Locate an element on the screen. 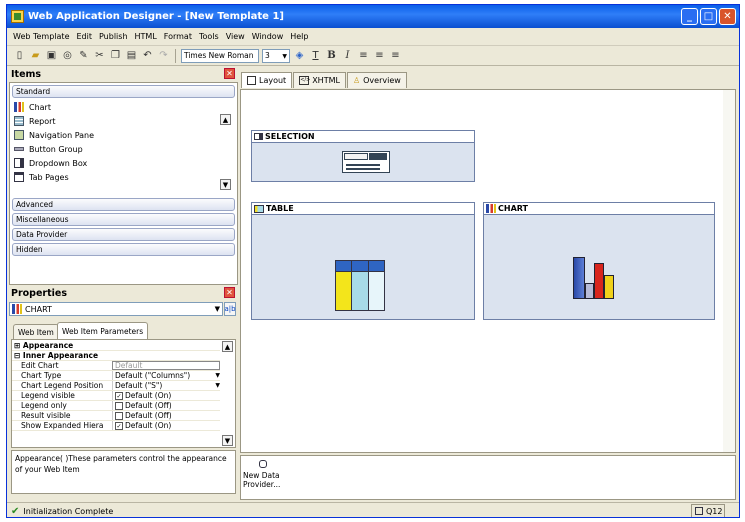 The image size is (745, 522). menu-edit: Edit is located at coordinates (85, 36).